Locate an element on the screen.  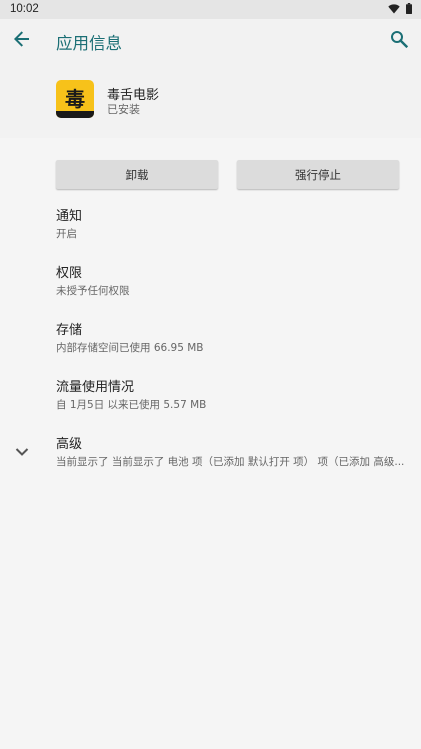
app-bar: 应用信息 is located at coordinates (210, 41).